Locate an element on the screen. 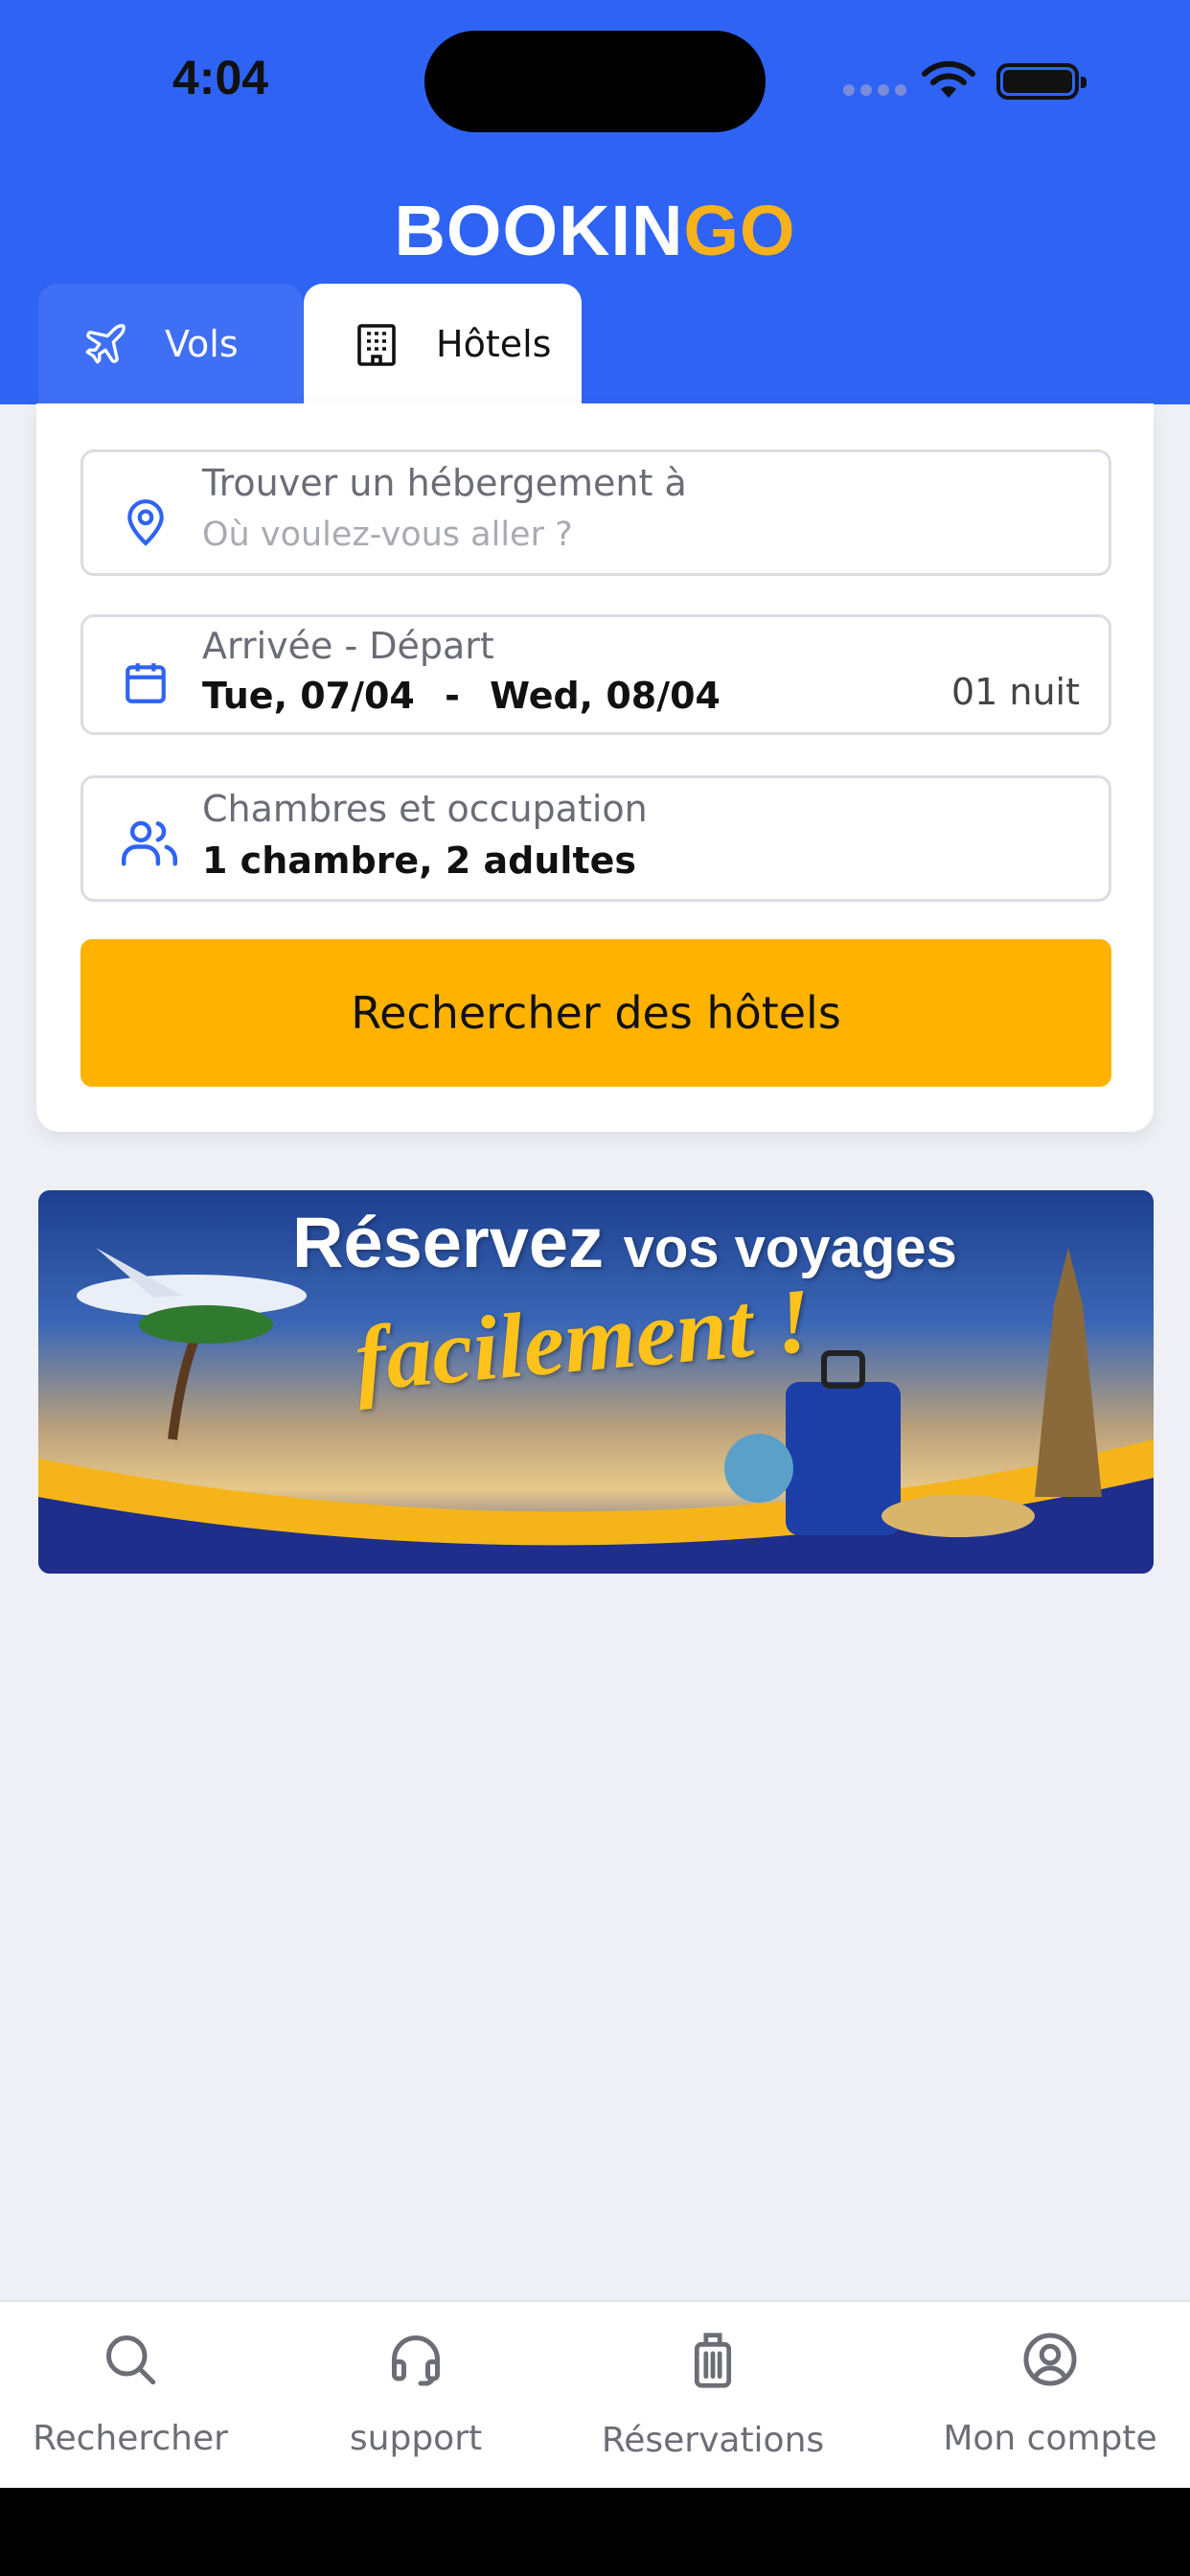 The height and width of the screenshot is (2576, 1190). dynamic-island is located at coordinates (595, 81).